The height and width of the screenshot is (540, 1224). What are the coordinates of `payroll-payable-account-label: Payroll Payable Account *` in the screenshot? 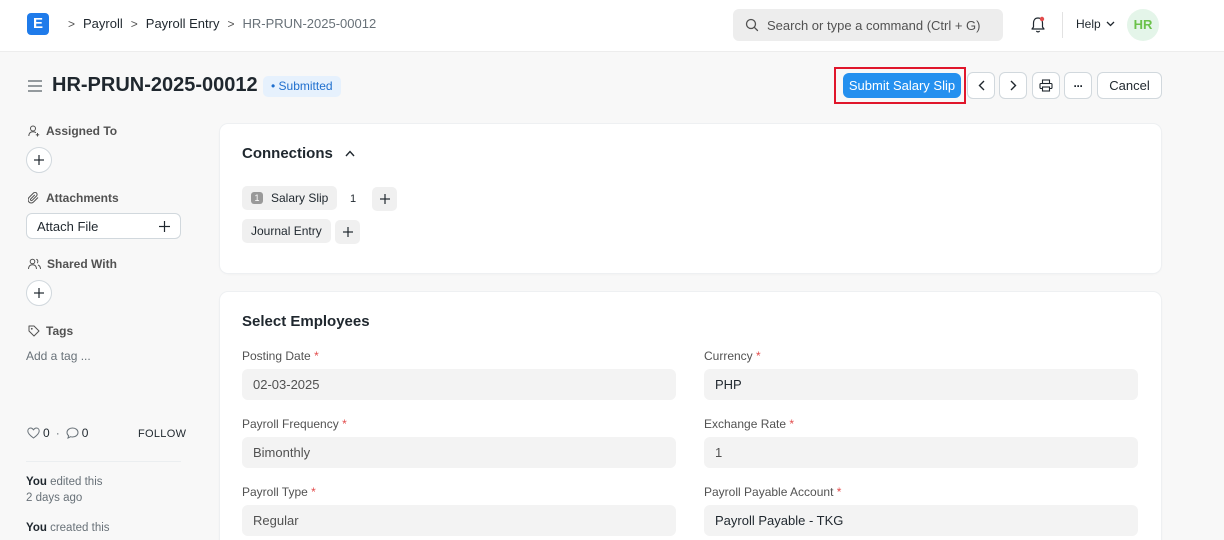 It's located at (772, 492).